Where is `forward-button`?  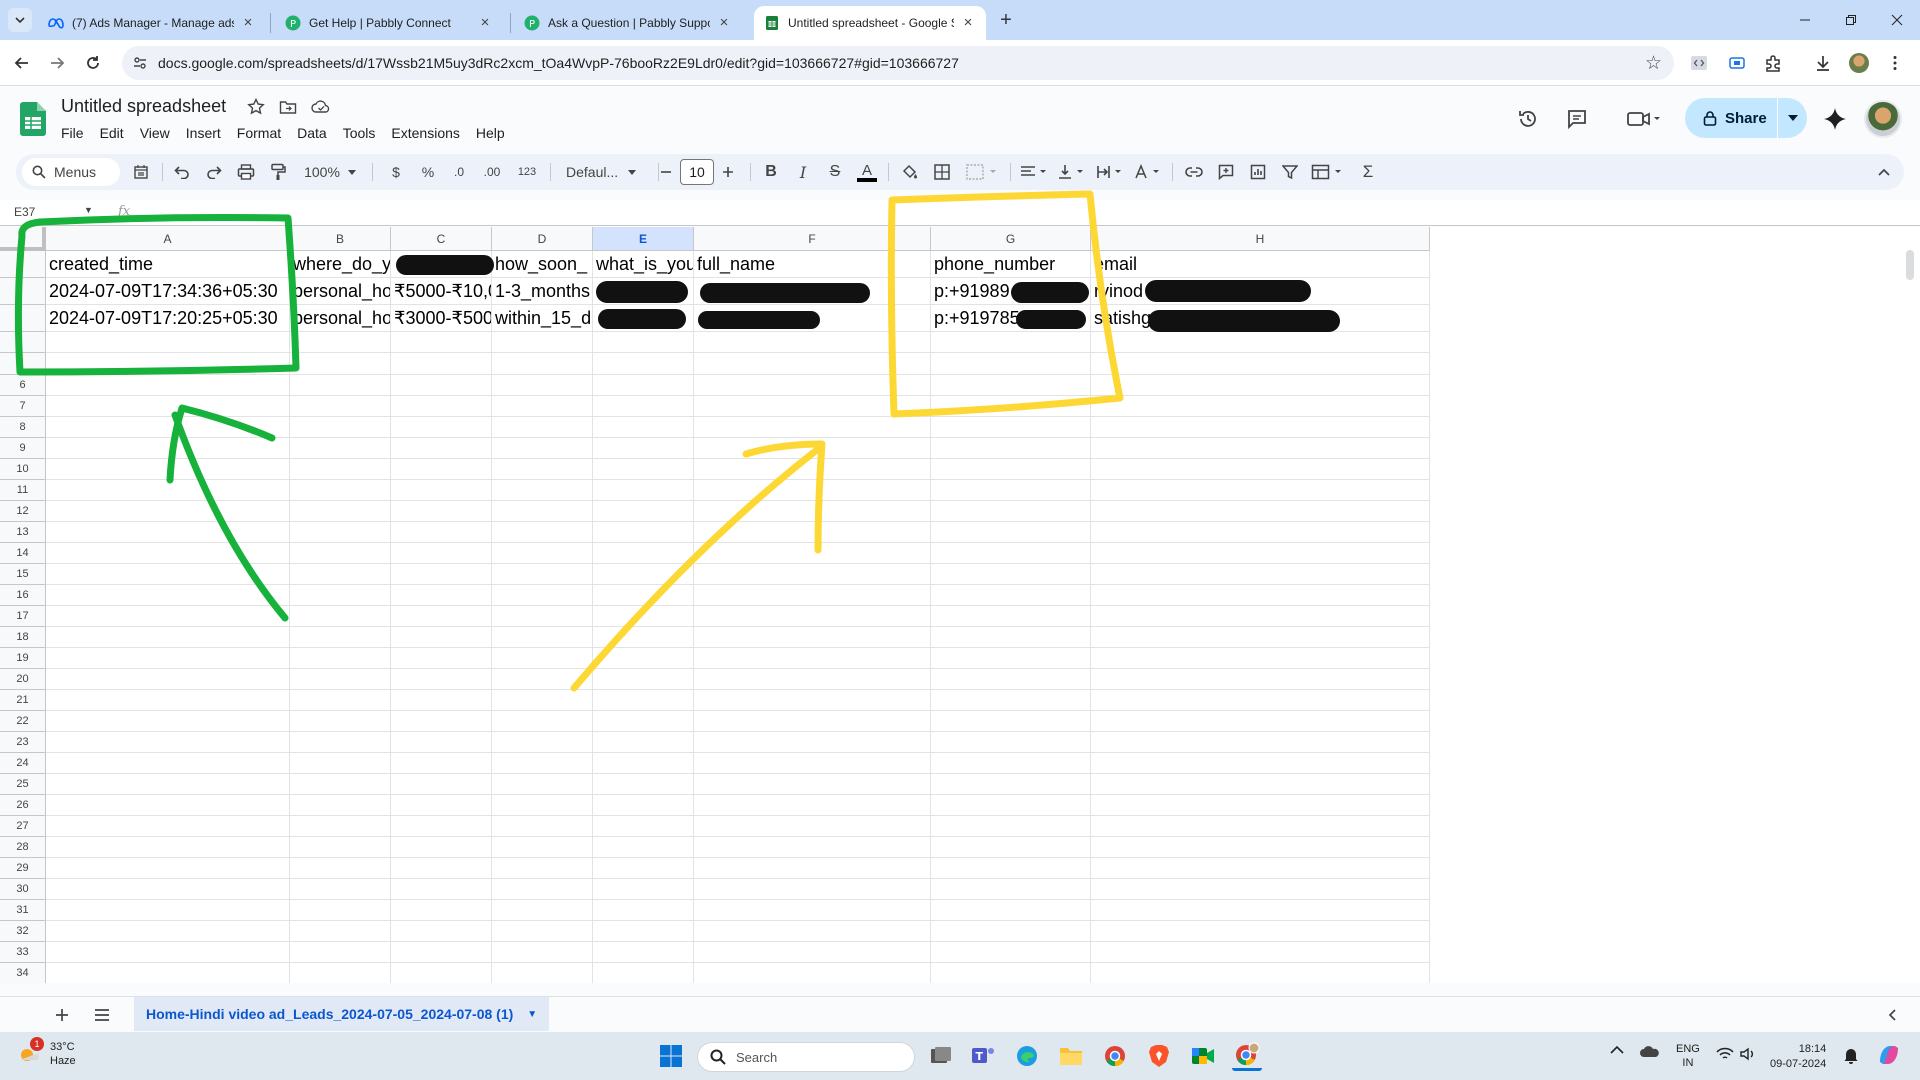
forward-button is located at coordinates (57, 63).